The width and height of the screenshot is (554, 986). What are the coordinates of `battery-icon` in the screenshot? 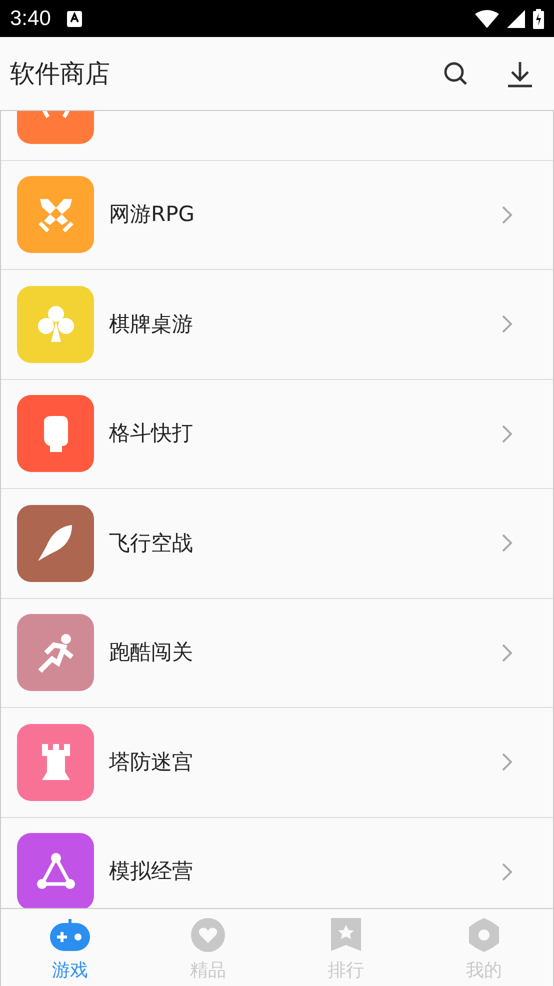 It's located at (538, 18).